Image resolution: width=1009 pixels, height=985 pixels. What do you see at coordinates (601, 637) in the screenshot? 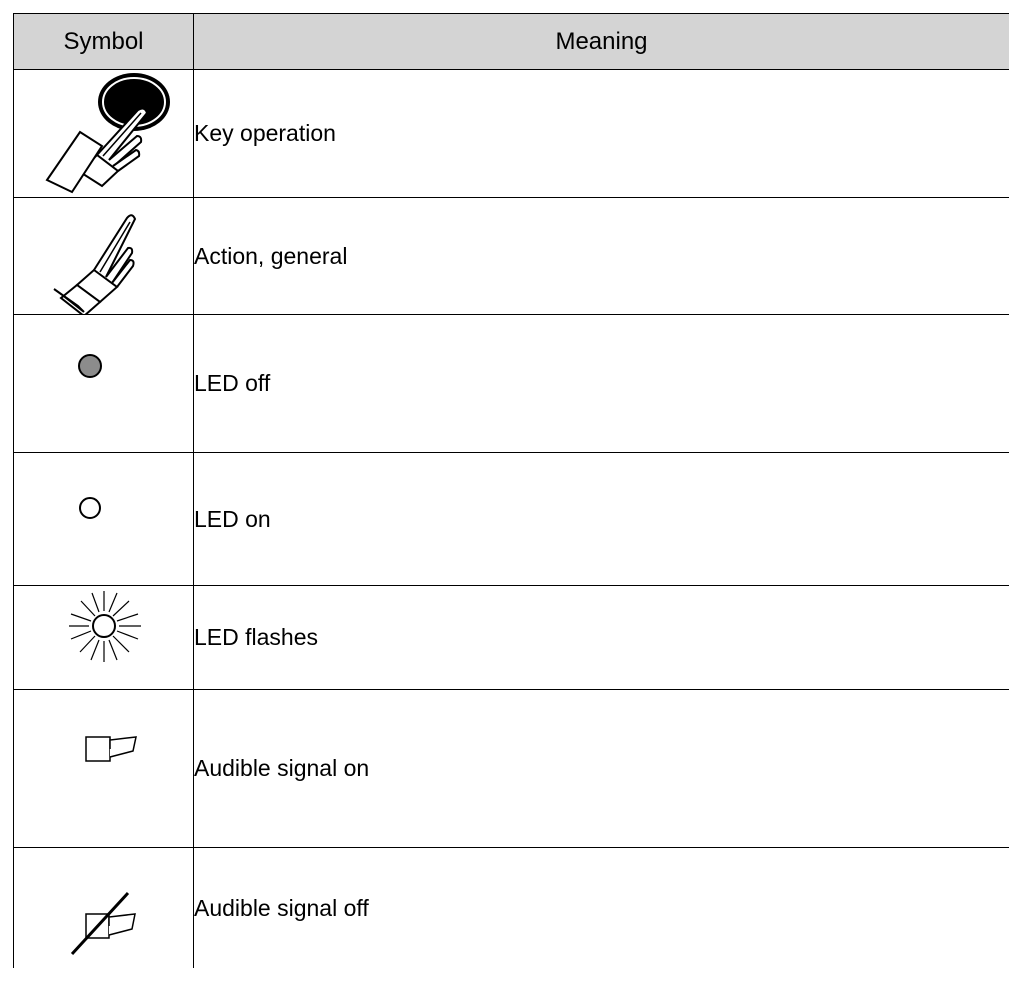
I see `meaning-cell: LED flashes` at bounding box center [601, 637].